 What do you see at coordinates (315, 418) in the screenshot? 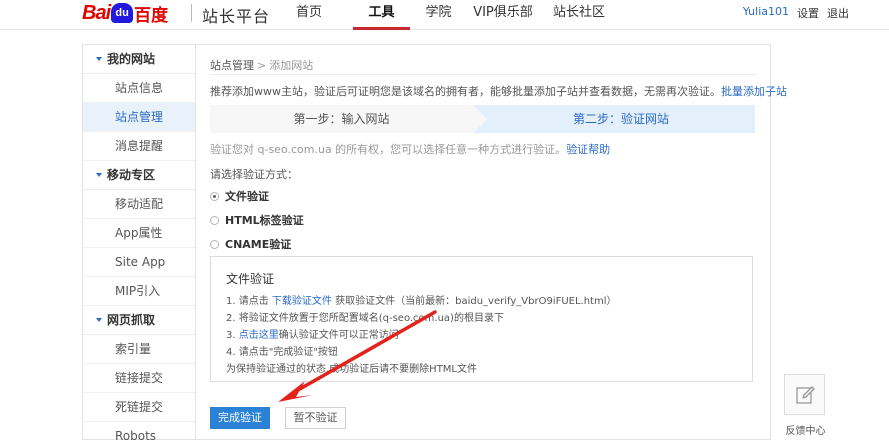
I see `skip-verify-button: 暂不验证` at bounding box center [315, 418].